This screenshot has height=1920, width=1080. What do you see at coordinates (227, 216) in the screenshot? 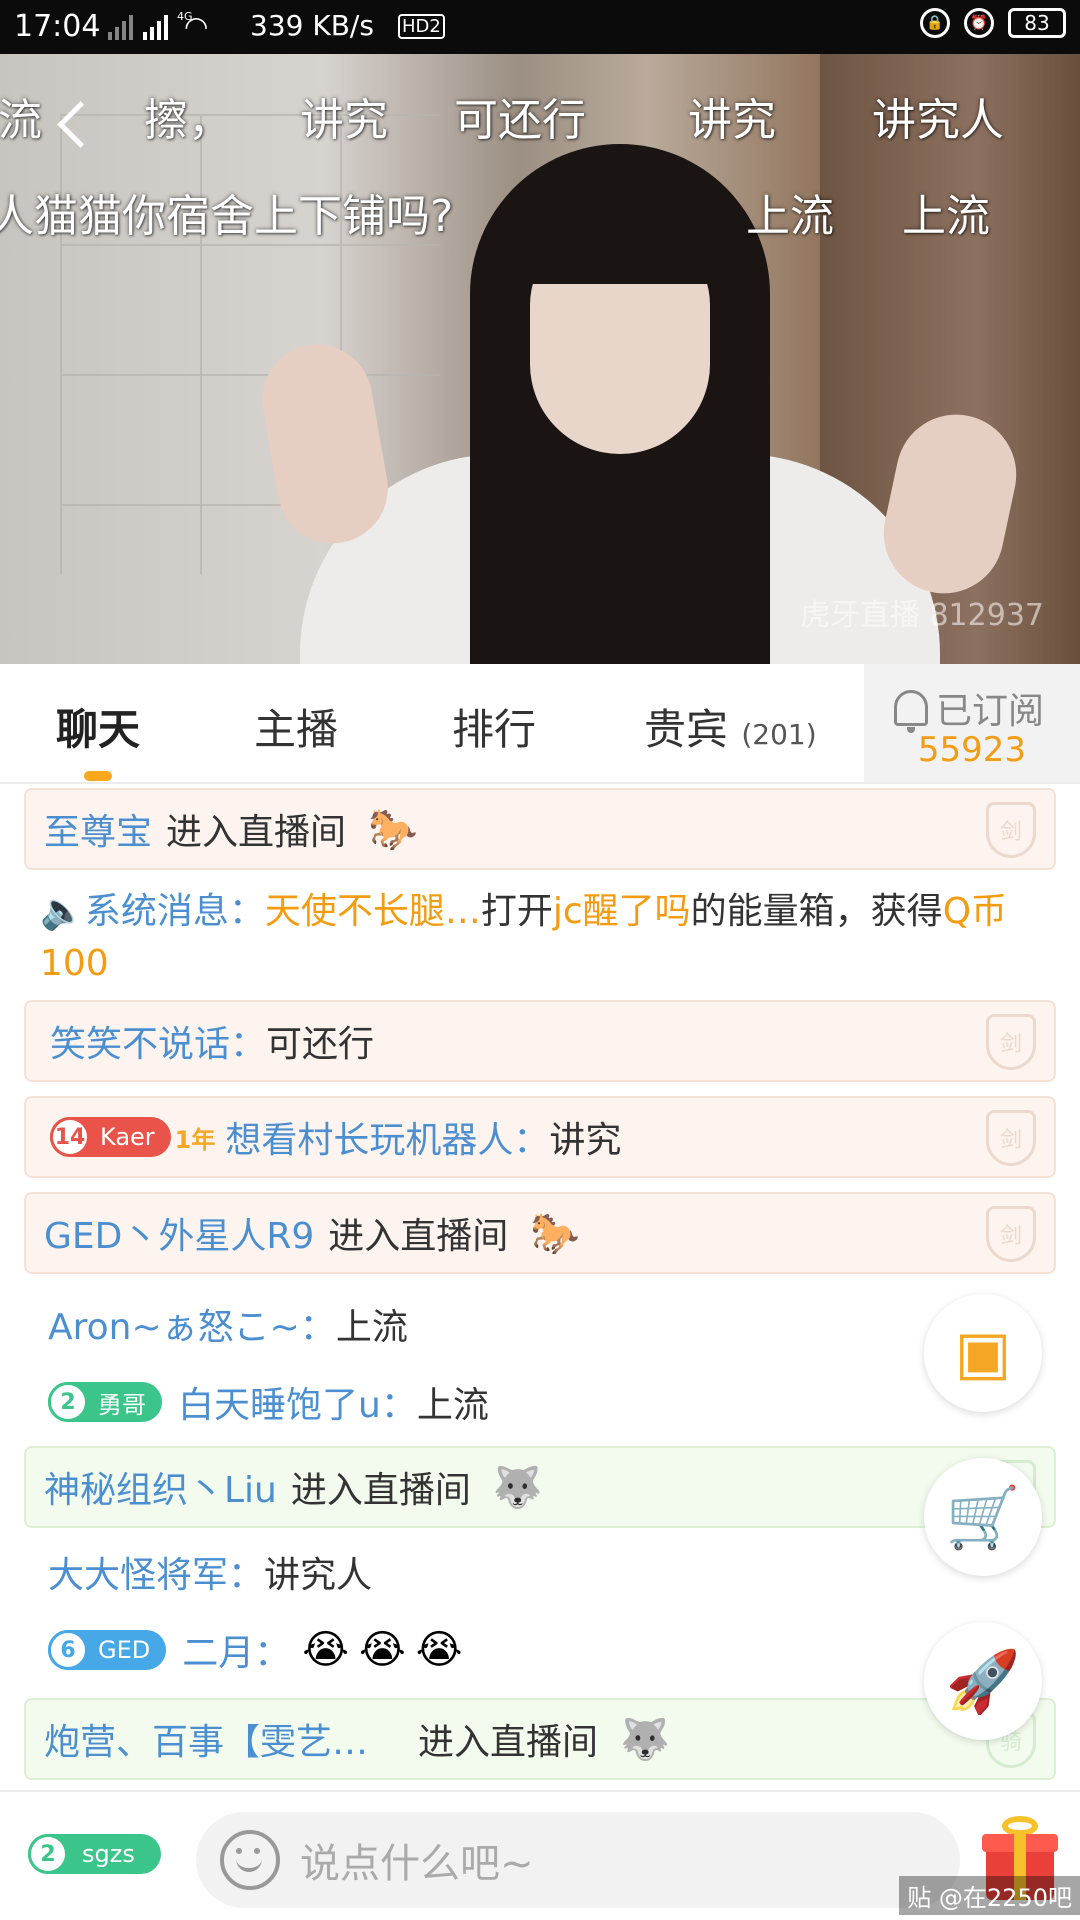
I see `danmaku-comment: 人猫猫你宿舍上下铺吗?` at bounding box center [227, 216].